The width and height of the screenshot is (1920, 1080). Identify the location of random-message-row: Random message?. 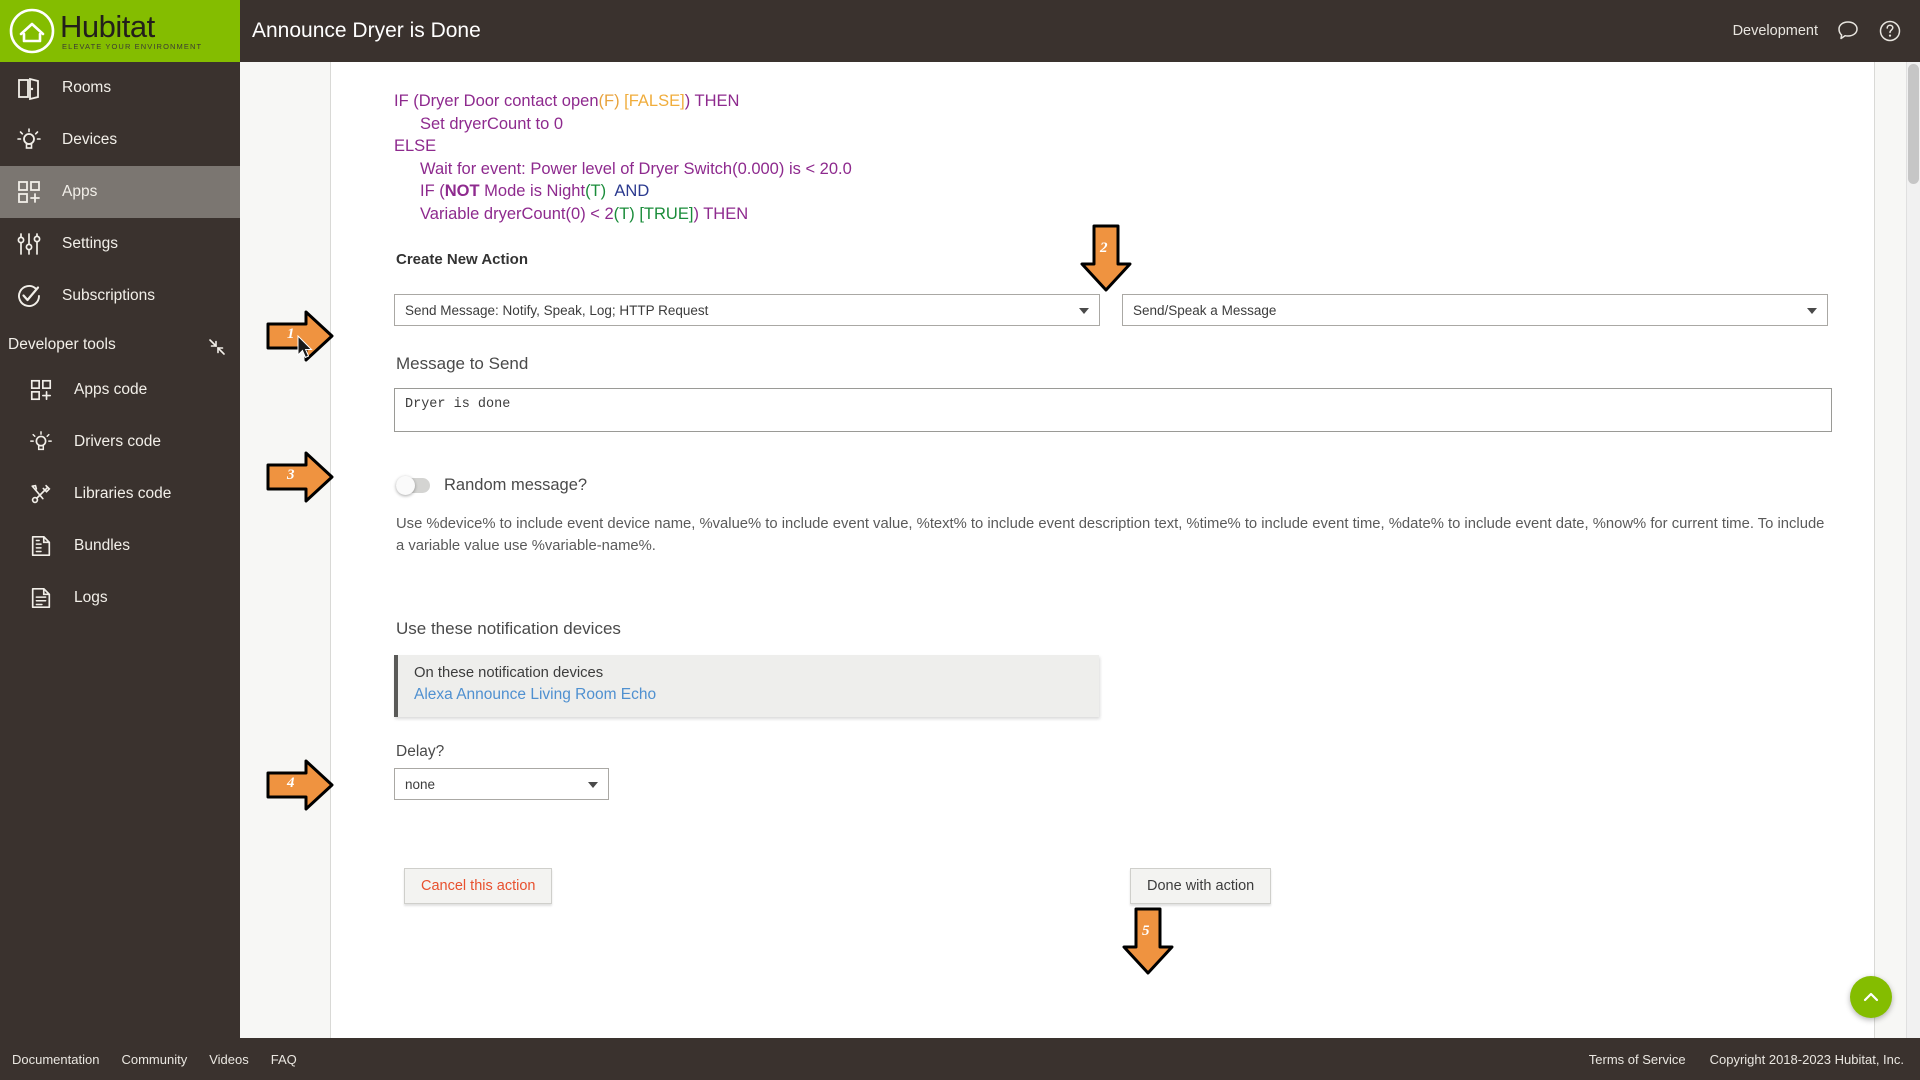
(1121, 485).